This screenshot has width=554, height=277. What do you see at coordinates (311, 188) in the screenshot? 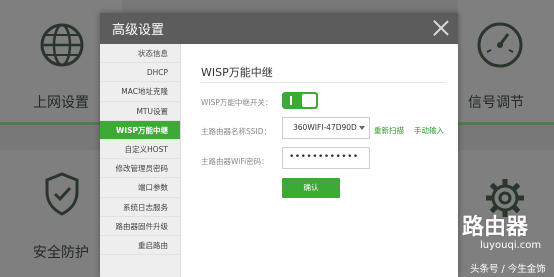
I see `confirm-button: 确认` at bounding box center [311, 188].